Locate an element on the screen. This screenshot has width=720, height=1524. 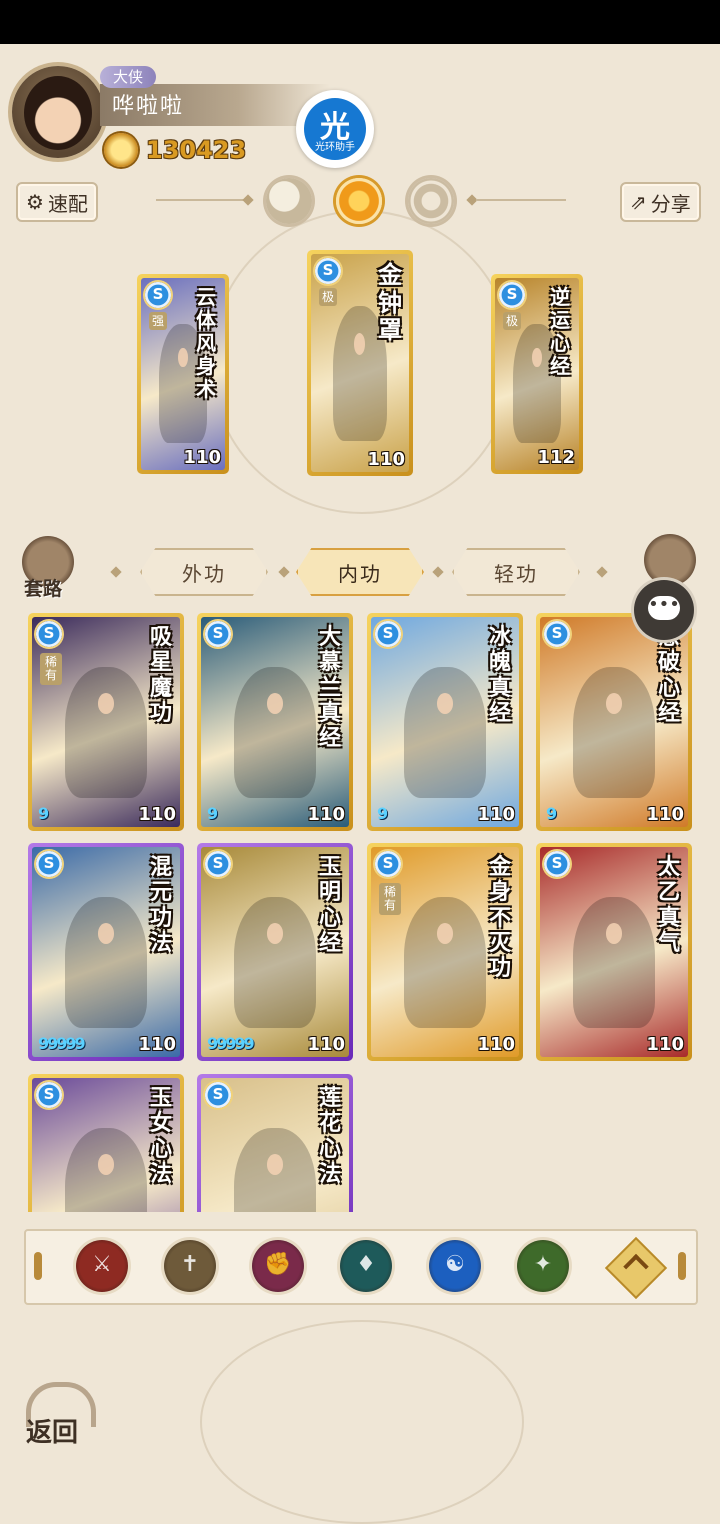
equipped-card: 逆运心经 极 112 is located at coordinates (537, 374).